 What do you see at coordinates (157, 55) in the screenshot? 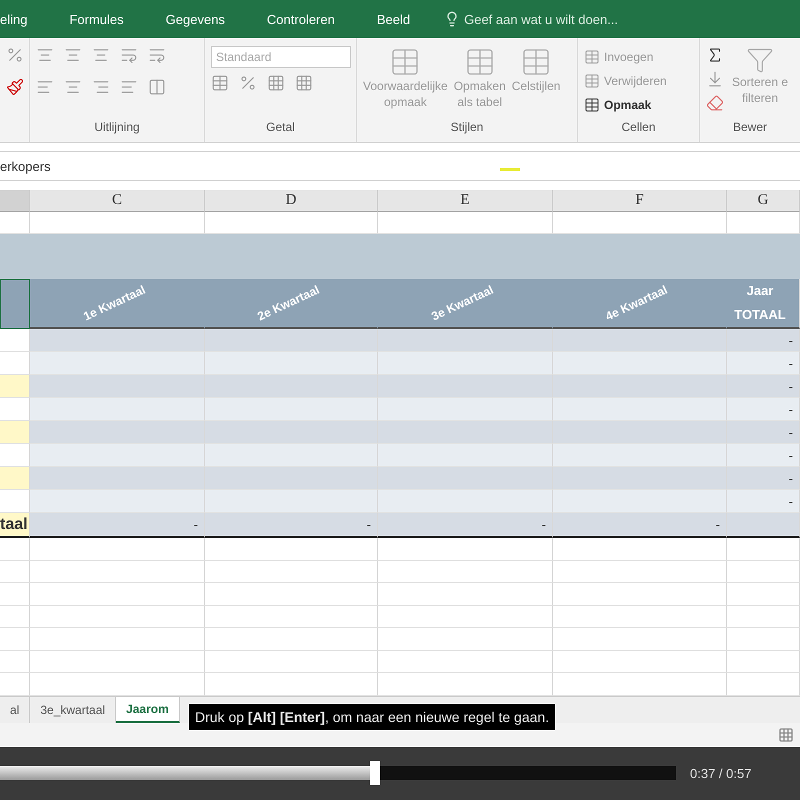
I see `wrap-text-icon` at bounding box center [157, 55].